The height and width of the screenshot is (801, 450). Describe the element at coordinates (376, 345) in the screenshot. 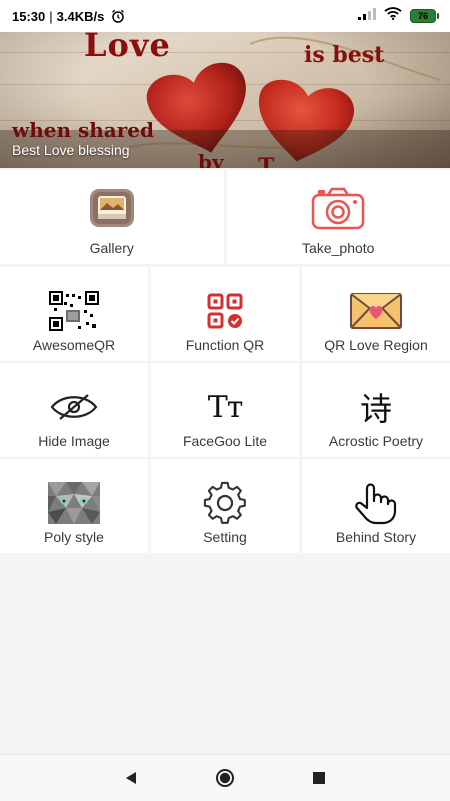

I see `qr-love-region-label: QR Love Region` at that location.